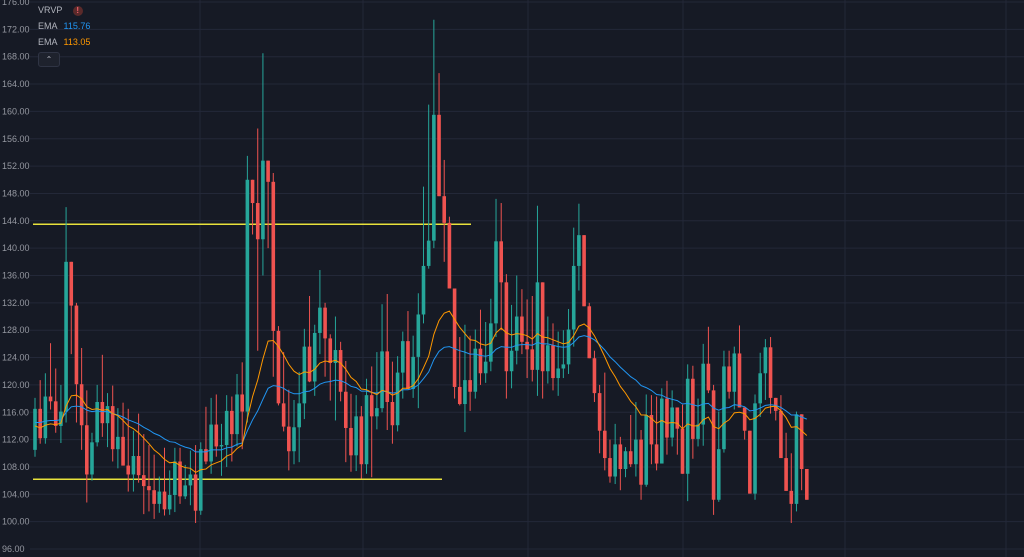 This screenshot has height=557, width=1024. I want to click on warning-icon: !, so click(77, 10).